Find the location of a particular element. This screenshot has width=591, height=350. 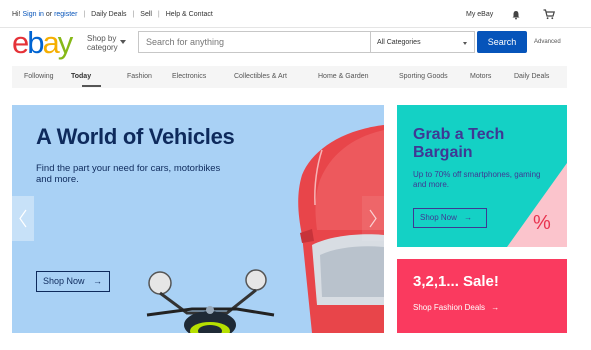

chevron-left-icon is located at coordinates (23, 218).